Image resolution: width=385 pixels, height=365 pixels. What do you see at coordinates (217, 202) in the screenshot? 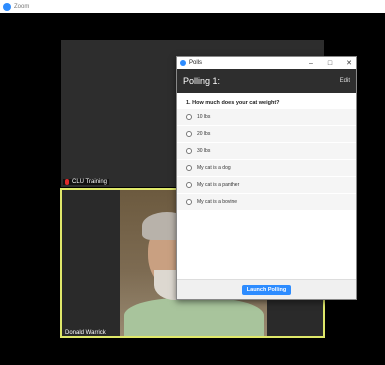
I see `option-label: My cat is a bovine` at bounding box center [217, 202].